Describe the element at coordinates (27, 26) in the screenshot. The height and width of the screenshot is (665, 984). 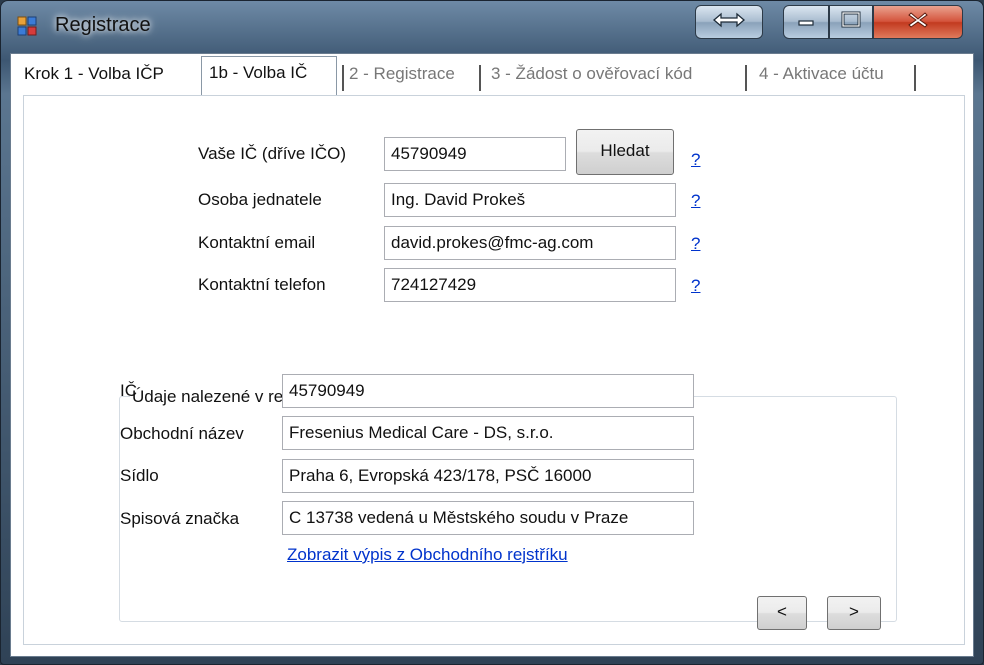
I see `app-window-icon` at that location.